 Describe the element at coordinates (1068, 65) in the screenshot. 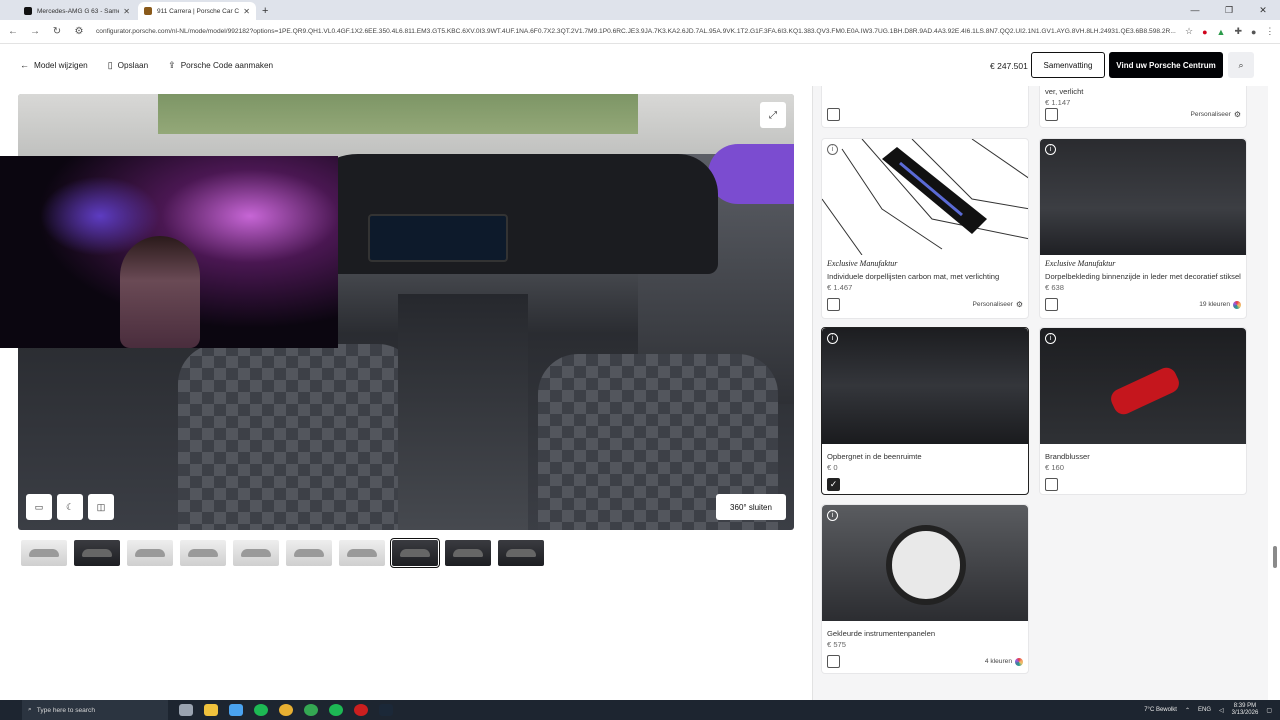

I see `summary-button: Samenvatting` at that location.